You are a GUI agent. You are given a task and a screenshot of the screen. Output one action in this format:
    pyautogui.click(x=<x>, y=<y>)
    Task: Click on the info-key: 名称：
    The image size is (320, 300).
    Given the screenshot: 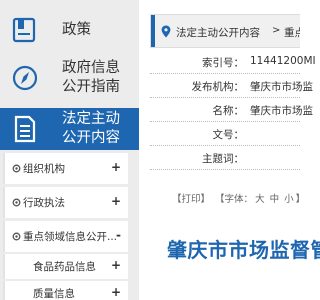 What is the action you would take?
    pyautogui.click(x=228, y=111)
    